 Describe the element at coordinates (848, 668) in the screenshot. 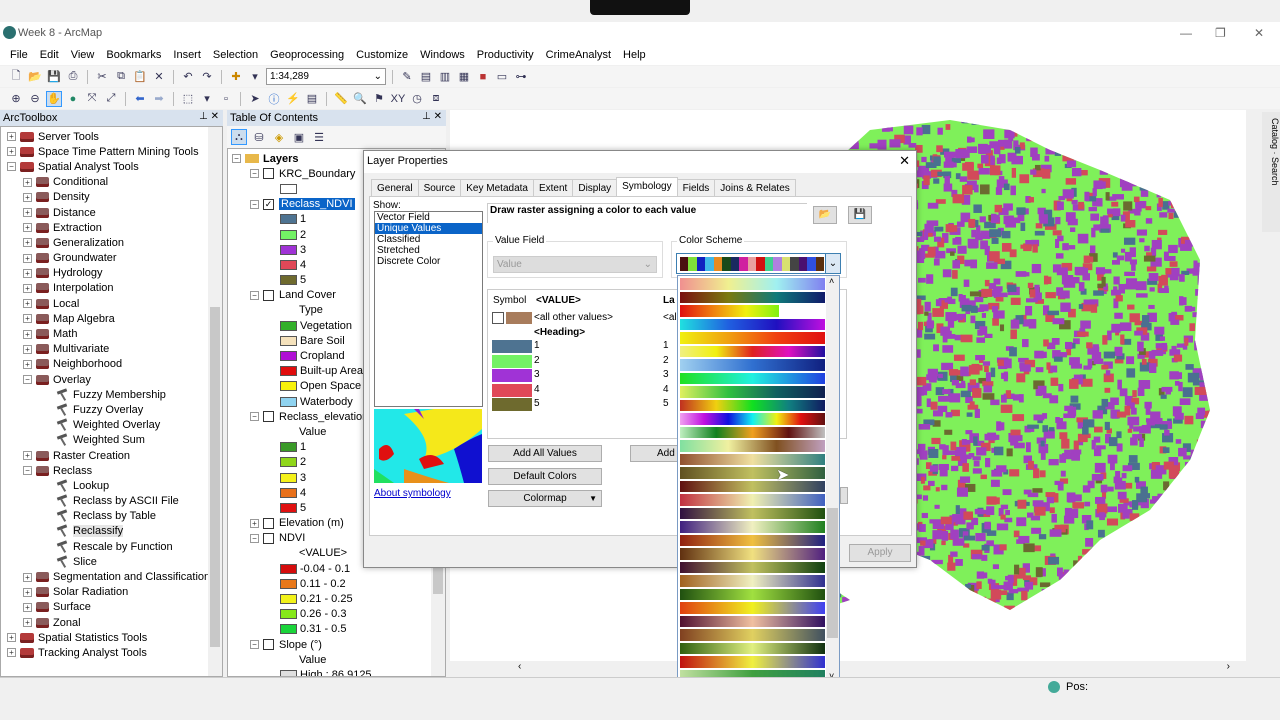

I see `map-horizontal-scrollbar: ‹ ›` at that location.